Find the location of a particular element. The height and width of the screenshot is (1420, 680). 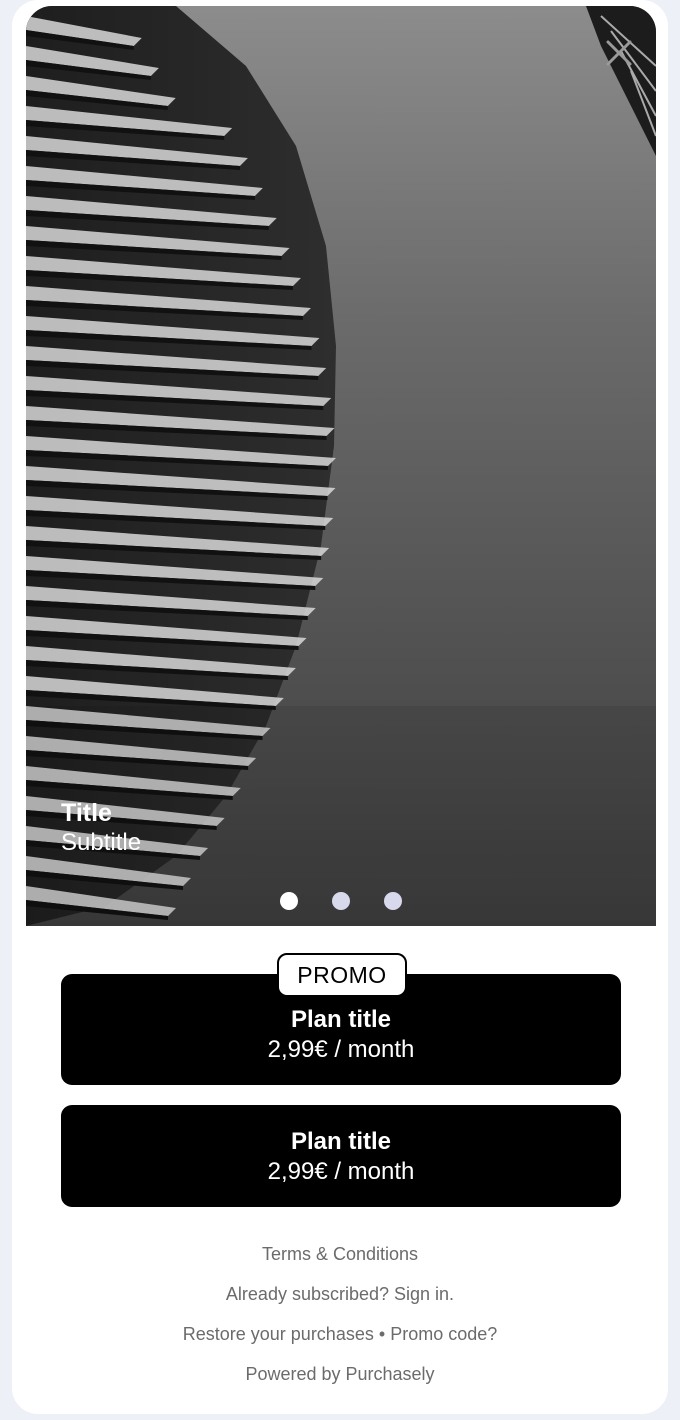

terms-row: Terms & Conditions is located at coordinates (340, 1254).